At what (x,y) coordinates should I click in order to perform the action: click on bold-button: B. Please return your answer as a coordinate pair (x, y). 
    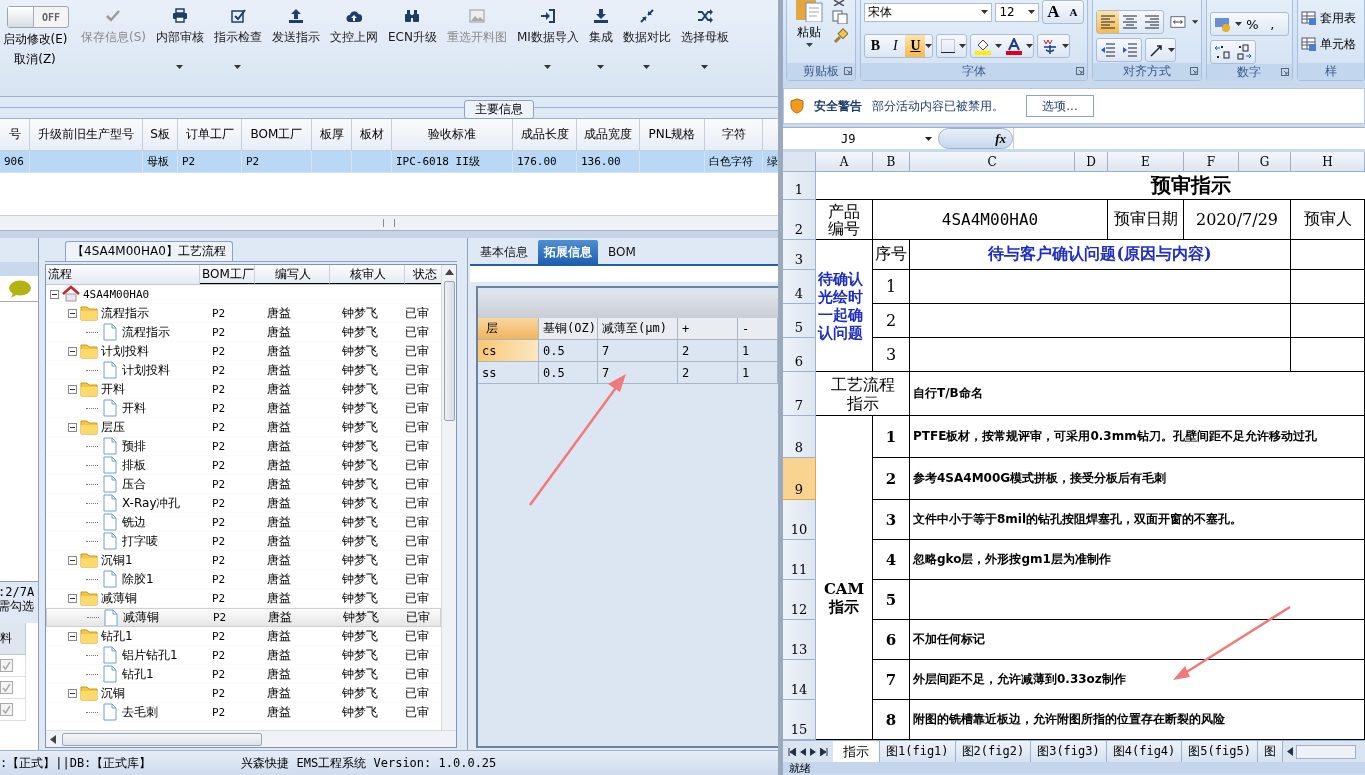
    Looking at the image, I should click on (875, 46).